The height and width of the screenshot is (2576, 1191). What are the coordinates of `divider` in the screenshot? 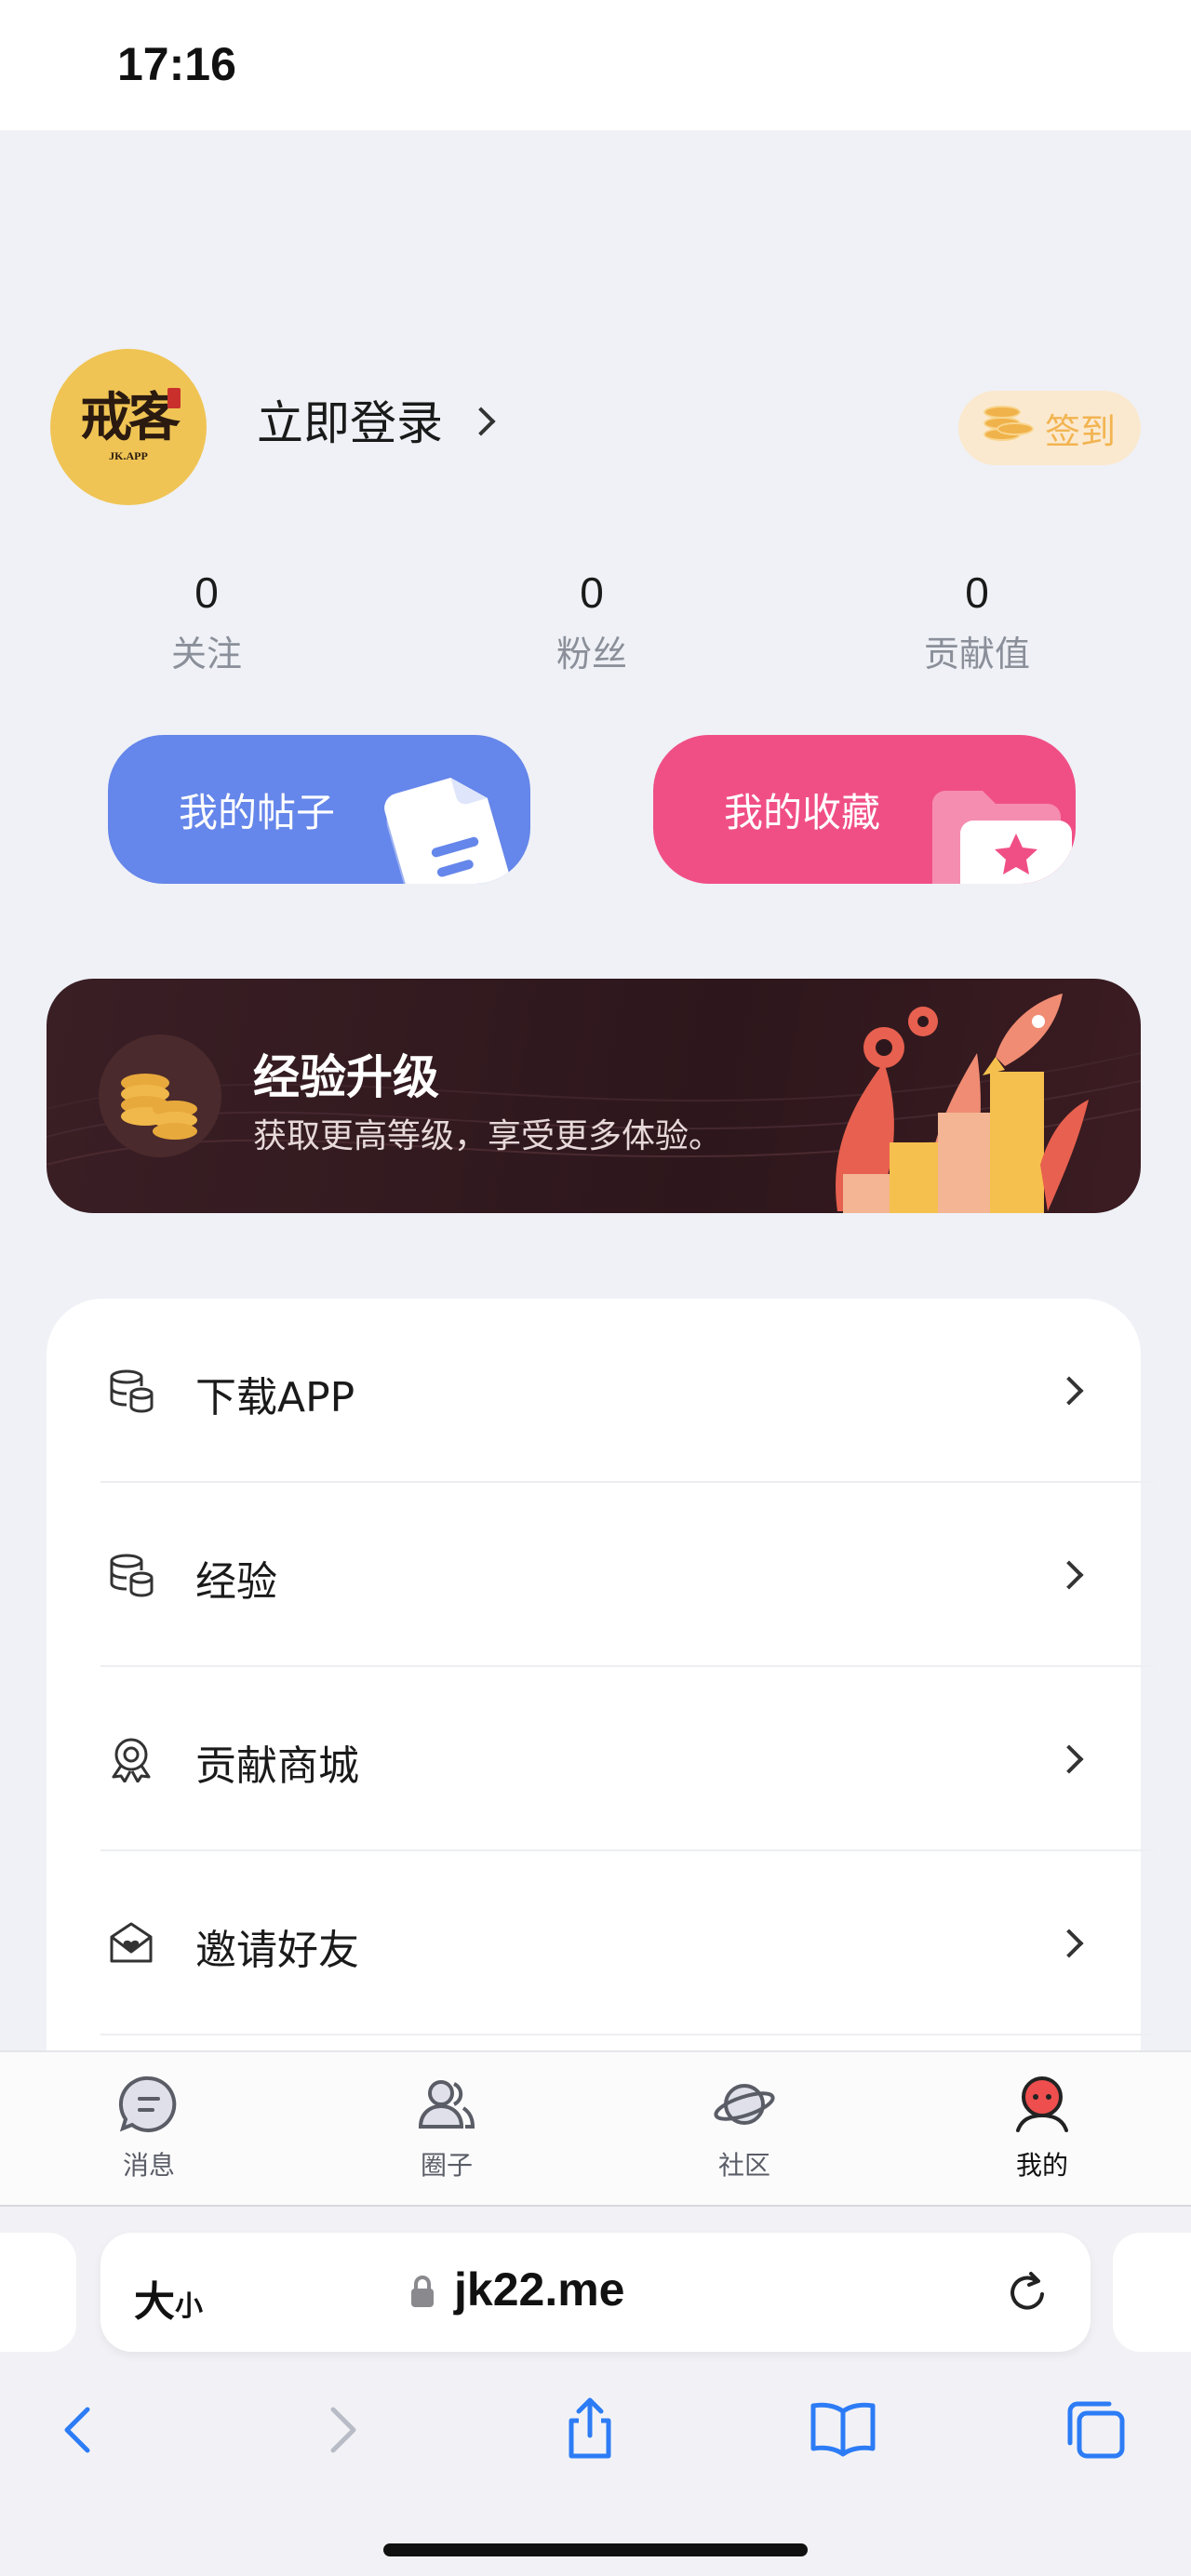 It's located at (627, 2034).